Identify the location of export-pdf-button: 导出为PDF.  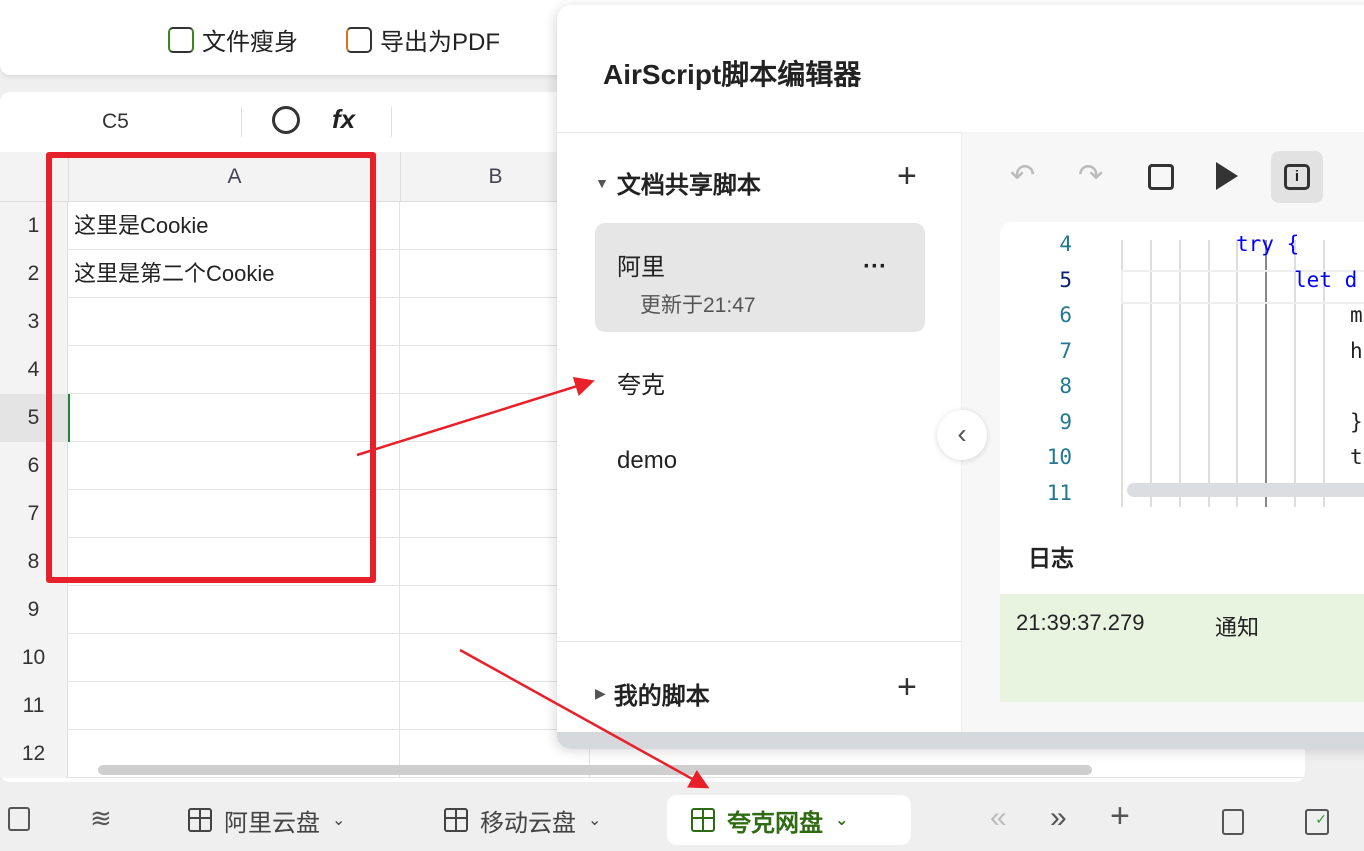
(423, 39).